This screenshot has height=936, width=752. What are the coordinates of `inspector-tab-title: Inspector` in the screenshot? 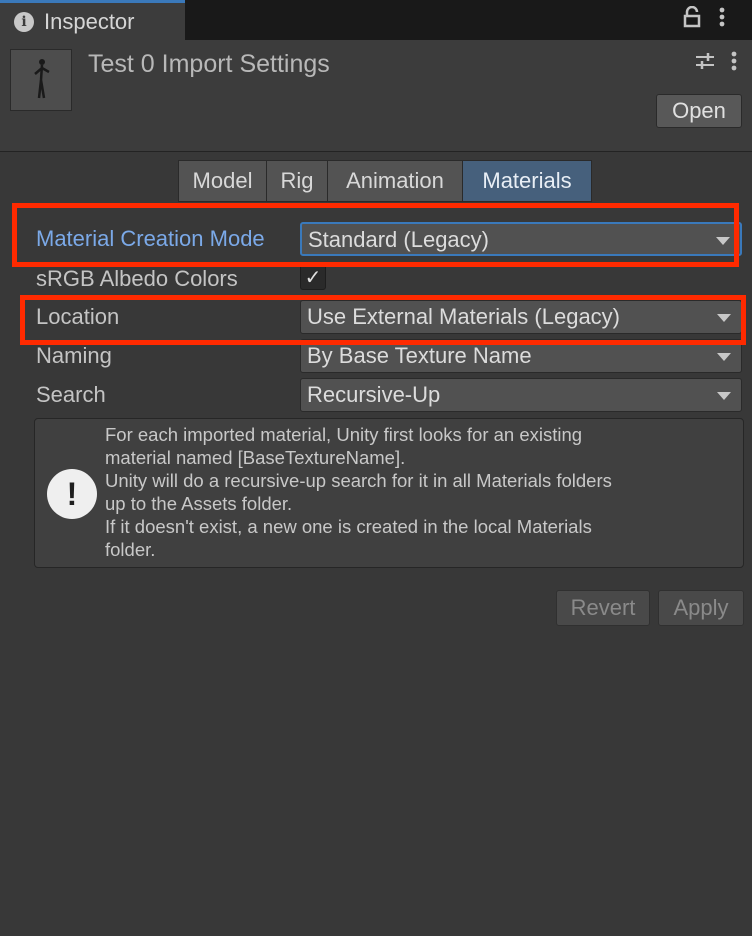 It's located at (89, 21).